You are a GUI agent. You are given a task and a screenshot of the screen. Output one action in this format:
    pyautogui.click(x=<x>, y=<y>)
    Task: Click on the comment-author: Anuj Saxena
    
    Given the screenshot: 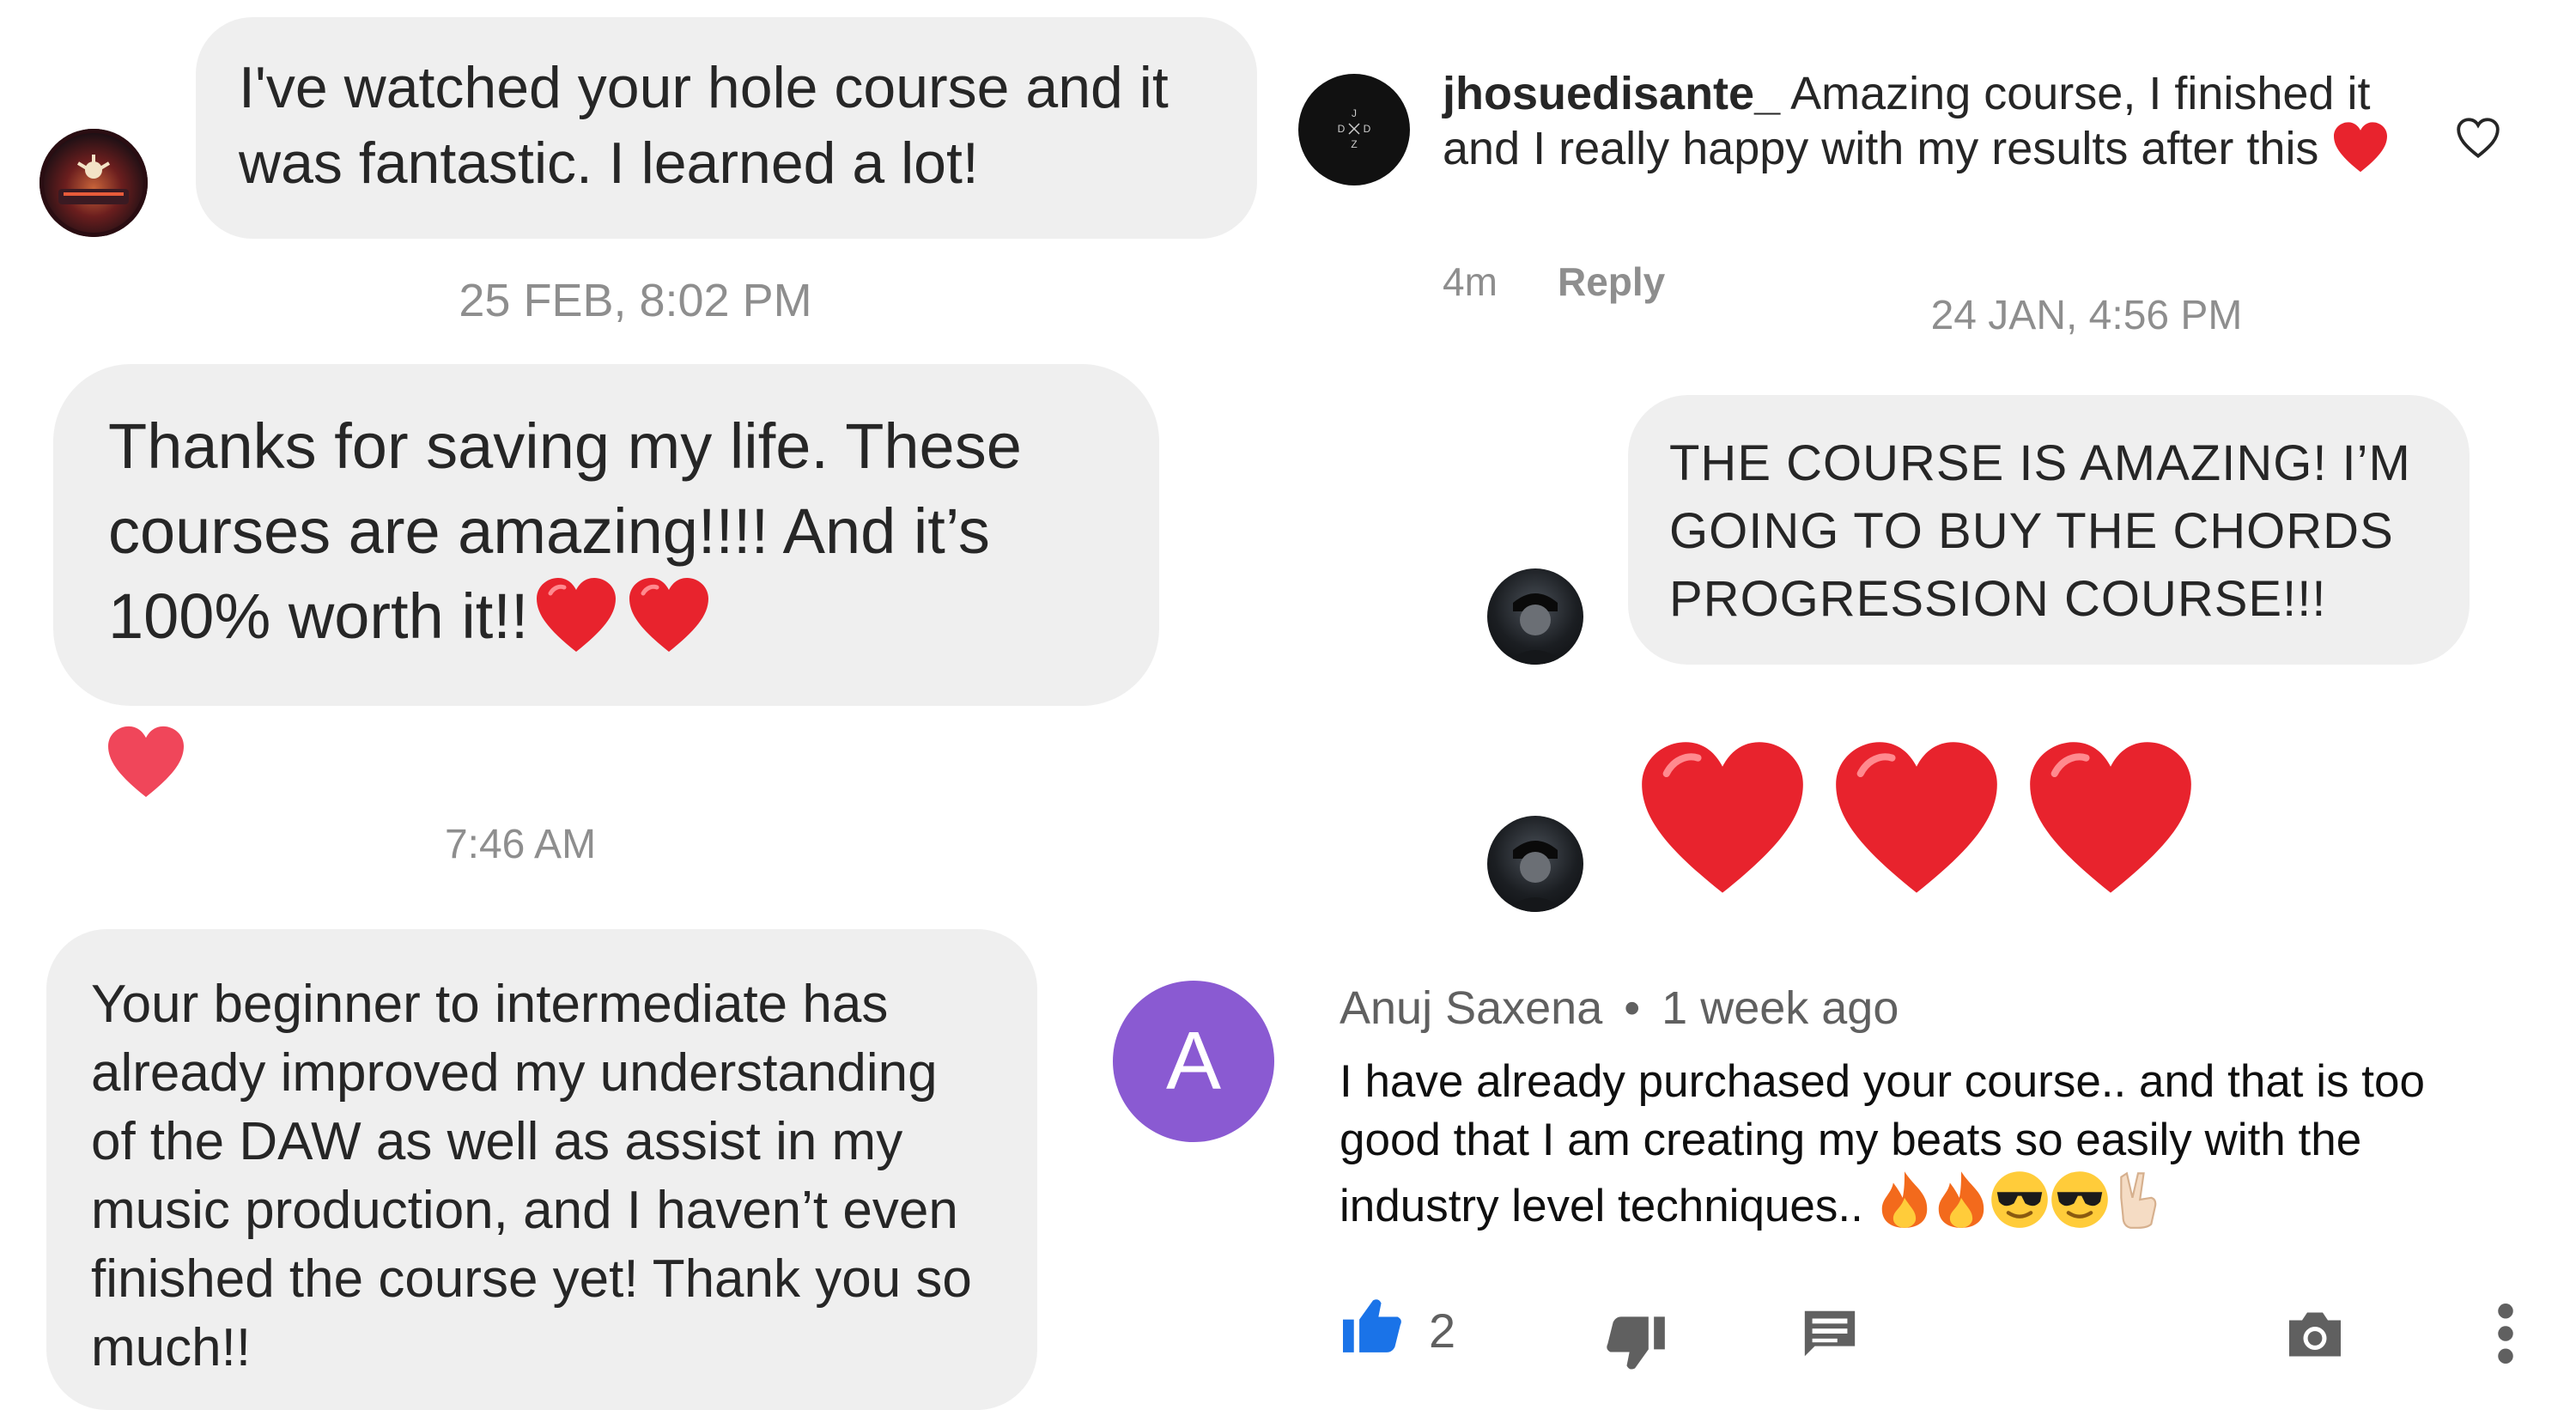 What is the action you would take?
    pyautogui.click(x=1471, y=1008)
    